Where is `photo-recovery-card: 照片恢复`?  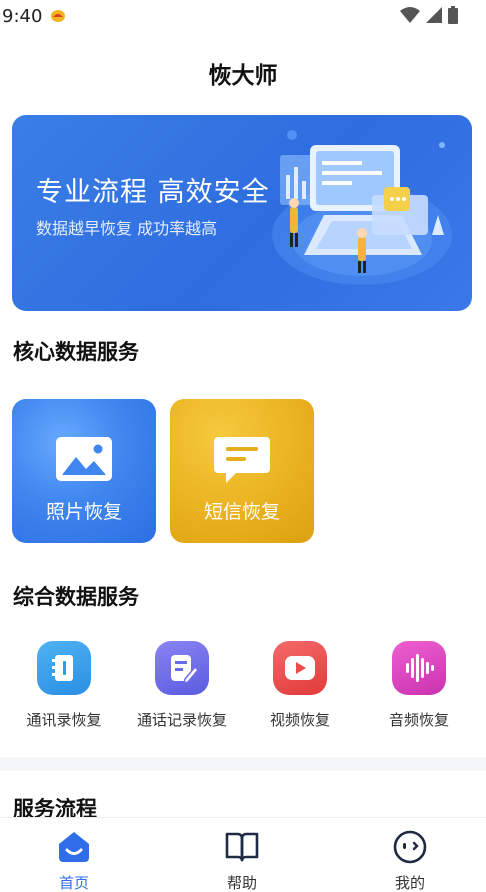
photo-recovery-card: 照片恢复 is located at coordinates (84, 471).